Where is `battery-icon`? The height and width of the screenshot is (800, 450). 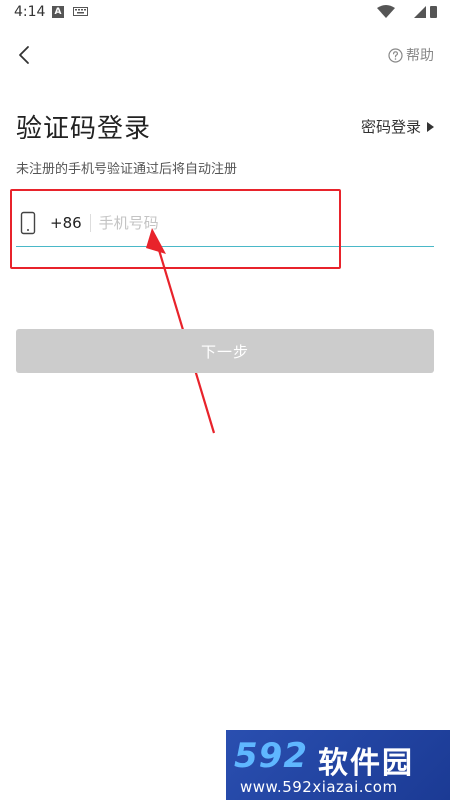
battery-icon is located at coordinates (433, 12).